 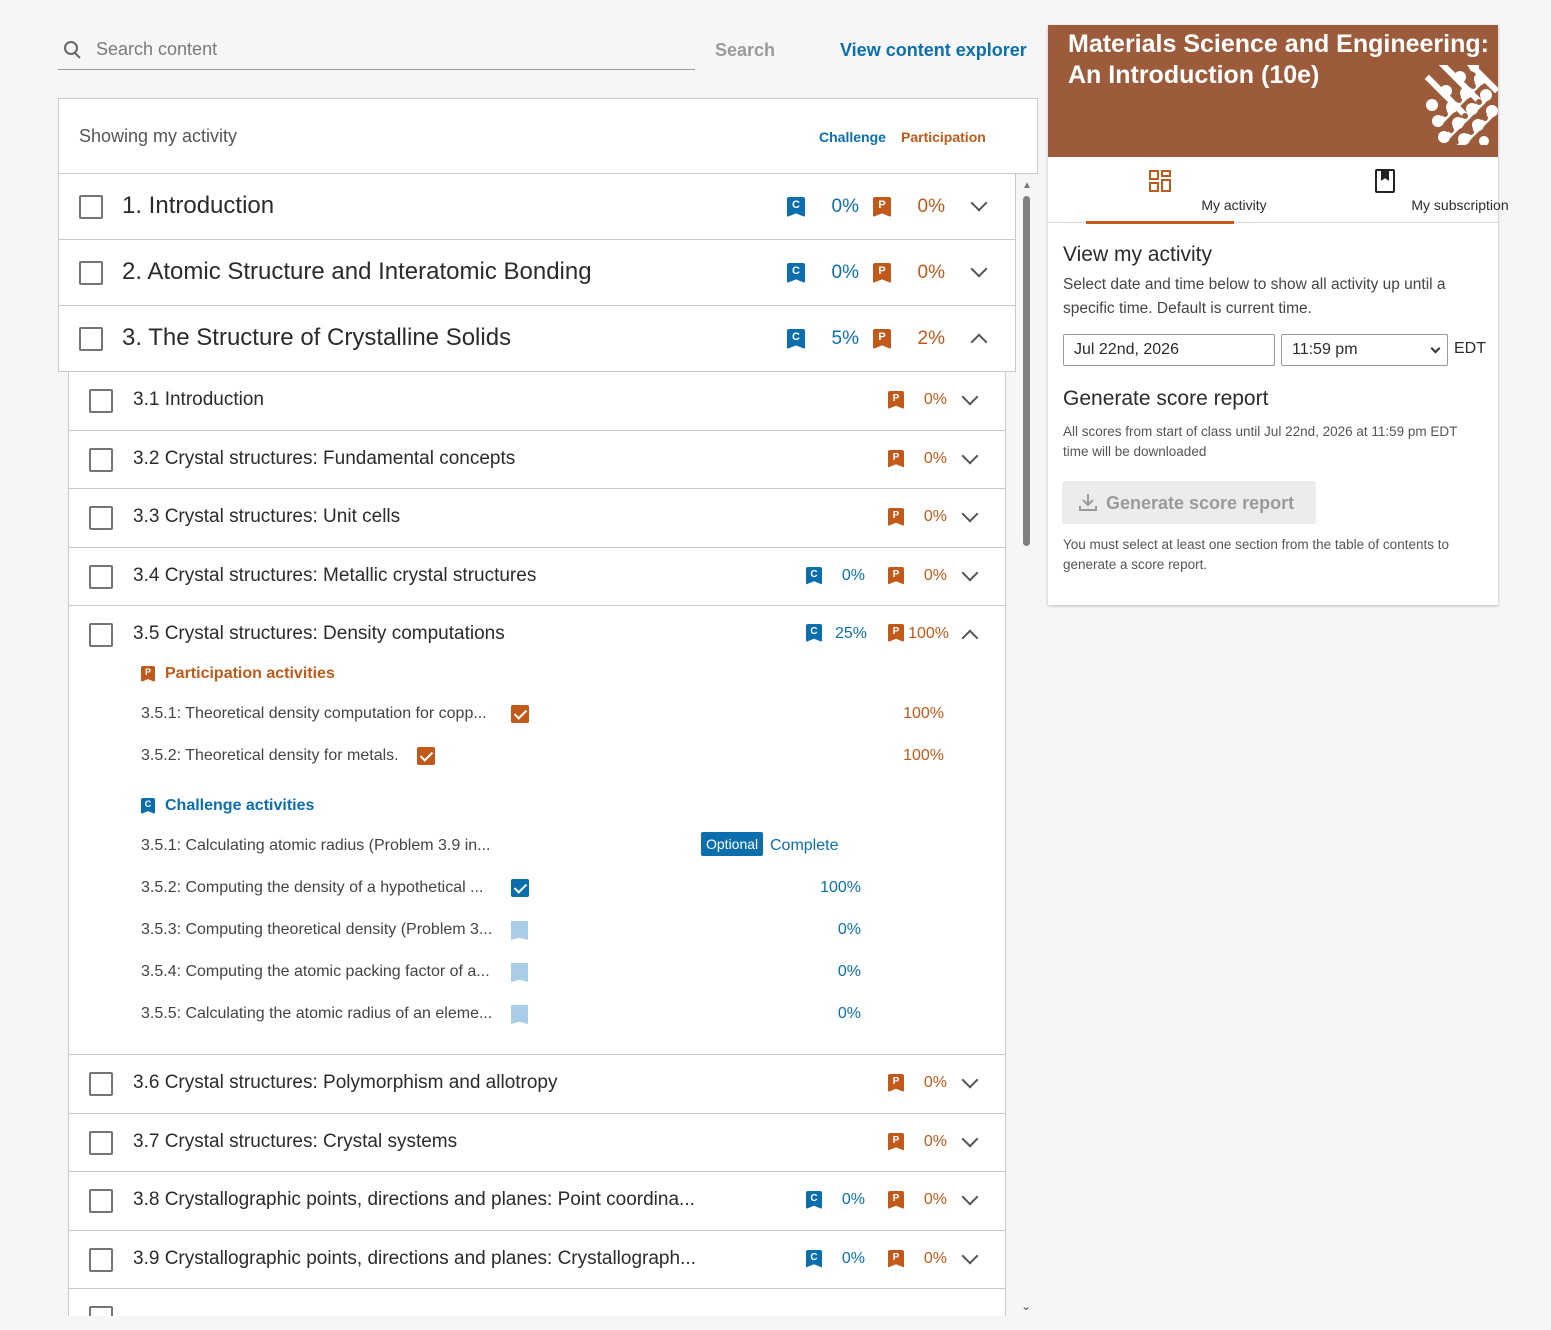 I want to click on scroll-down-icon: ⌄, so click(x=1026, y=1306).